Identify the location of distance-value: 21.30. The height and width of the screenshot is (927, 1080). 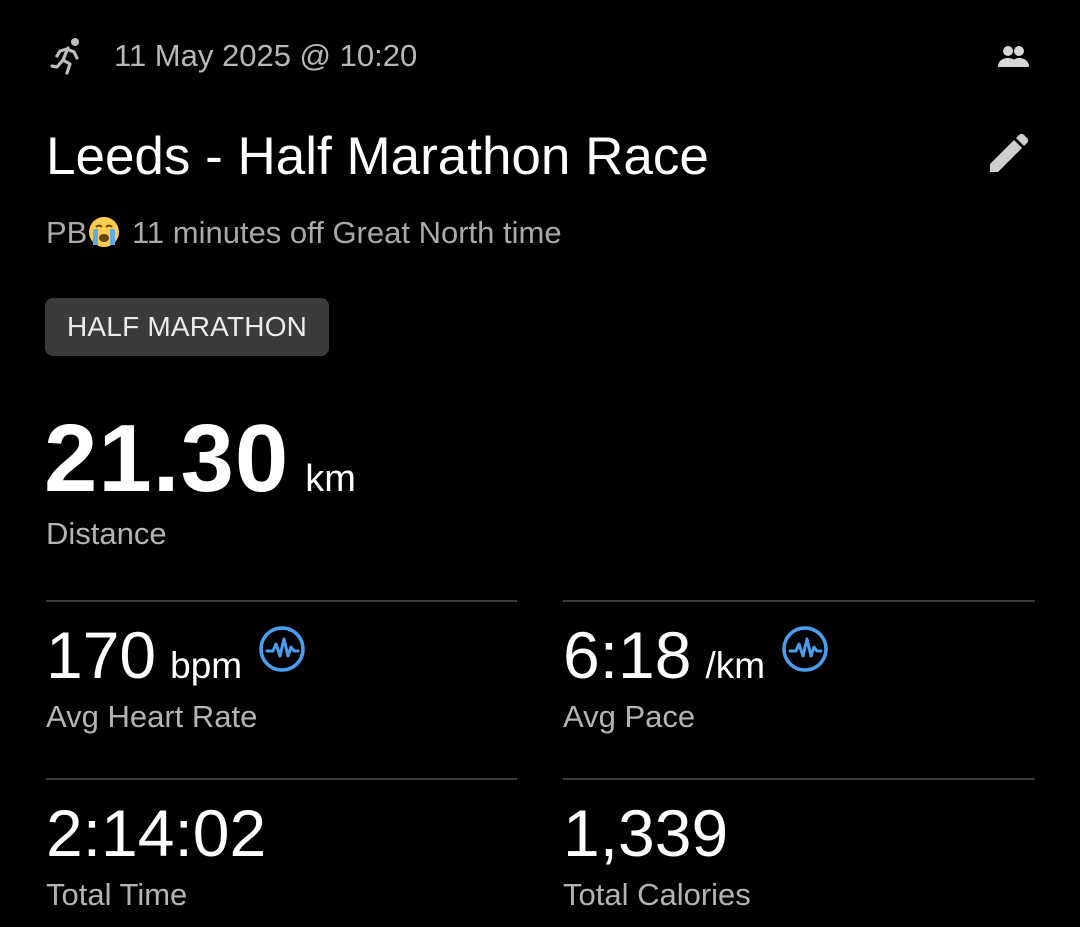
(167, 458).